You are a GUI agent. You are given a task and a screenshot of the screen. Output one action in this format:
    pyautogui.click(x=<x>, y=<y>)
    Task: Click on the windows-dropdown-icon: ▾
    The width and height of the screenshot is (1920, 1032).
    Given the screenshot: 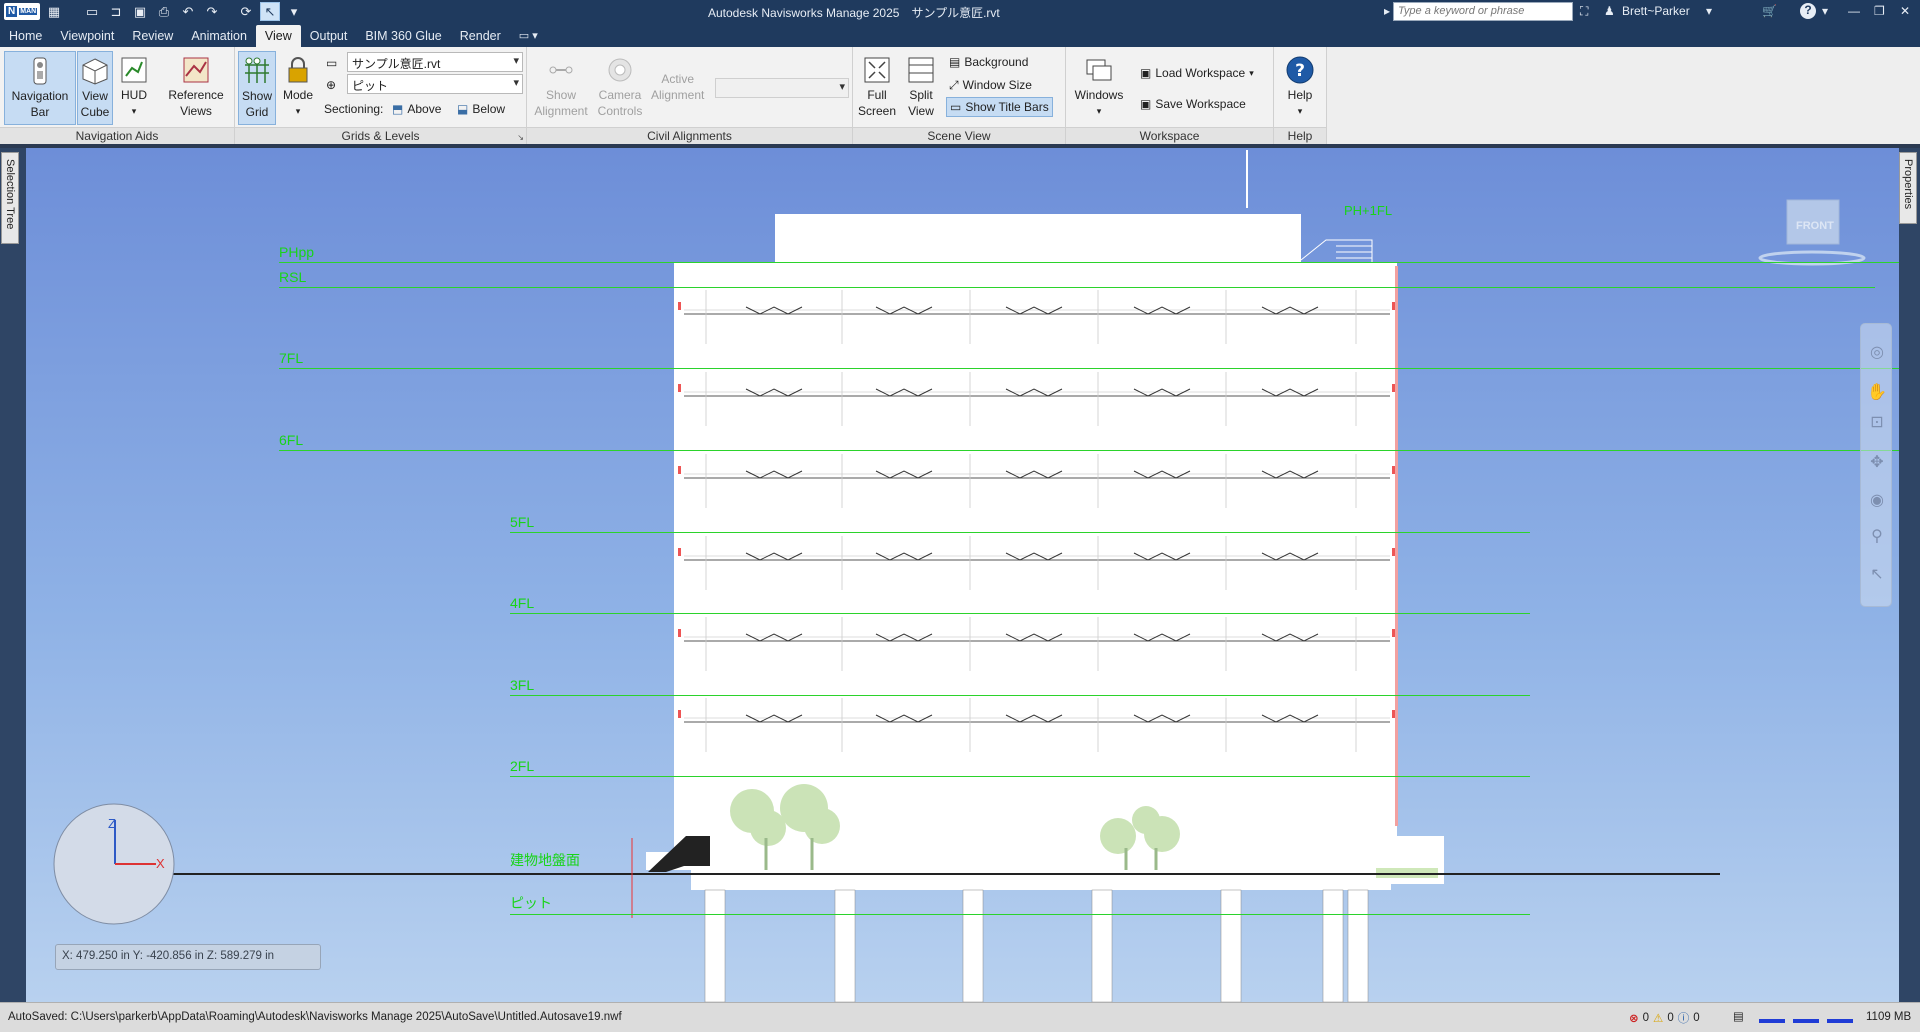 What is the action you would take?
    pyautogui.click(x=1099, y=111)
    